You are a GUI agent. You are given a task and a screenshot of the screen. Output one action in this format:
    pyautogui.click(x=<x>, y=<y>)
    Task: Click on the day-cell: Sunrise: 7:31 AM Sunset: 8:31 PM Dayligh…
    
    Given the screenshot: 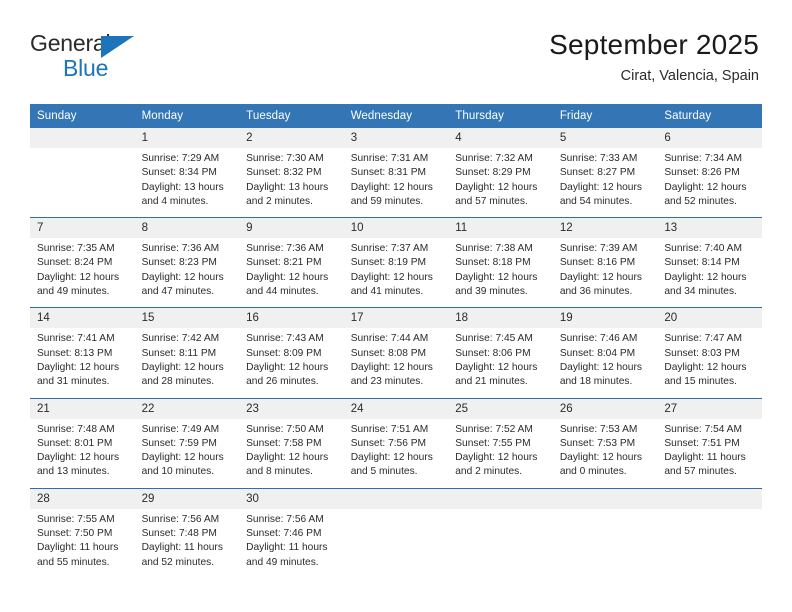 What is the action you would take?
    pyautogui.click(x=396, y=183)
    